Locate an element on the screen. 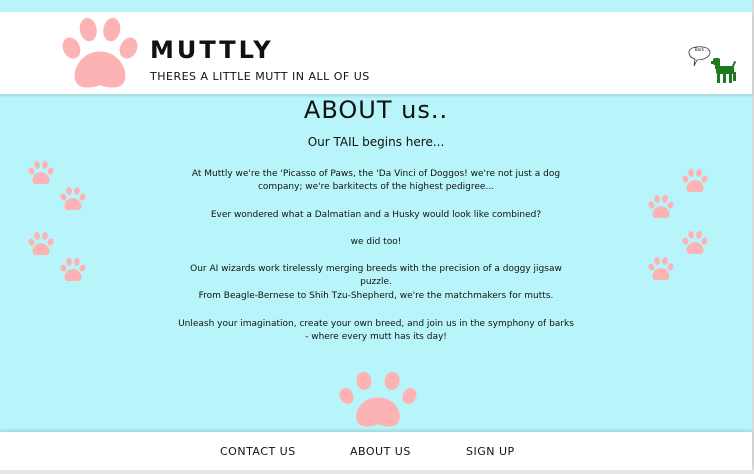  dog-icon is located at coordinates (724, 70).